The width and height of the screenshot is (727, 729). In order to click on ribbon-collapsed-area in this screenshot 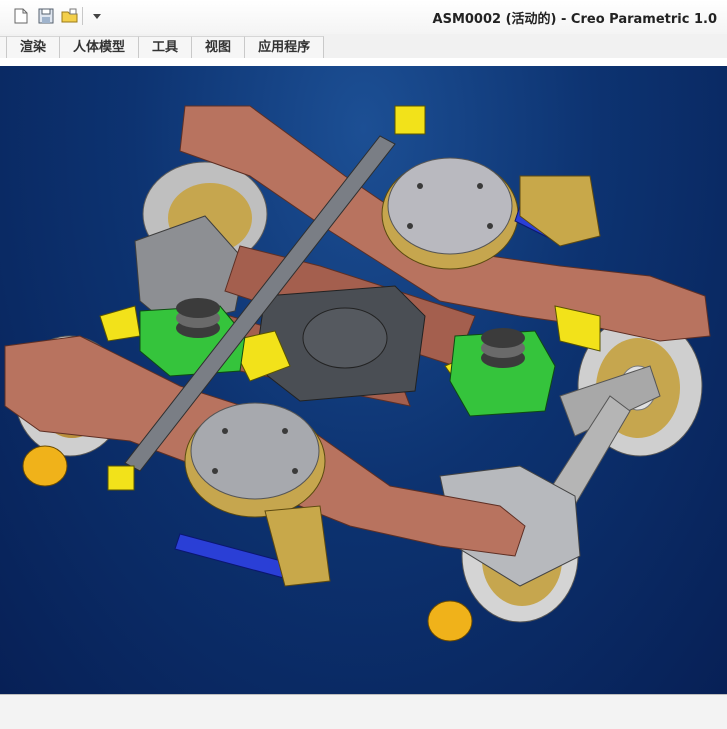, I will do `click(363, 62)`.